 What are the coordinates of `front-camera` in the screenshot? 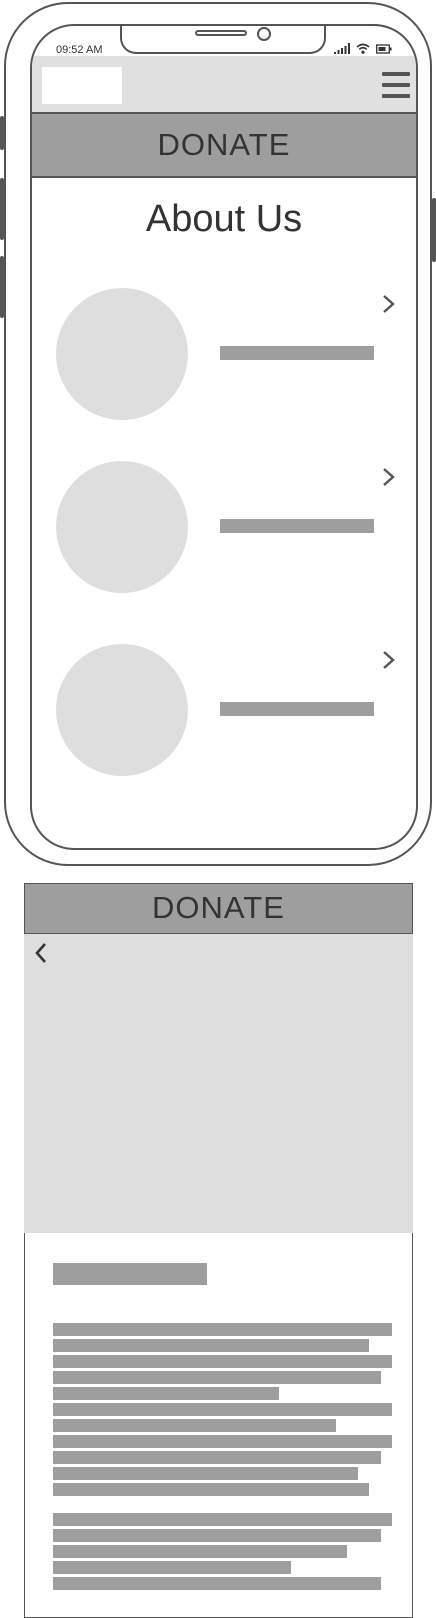 It's located at (264, 34).